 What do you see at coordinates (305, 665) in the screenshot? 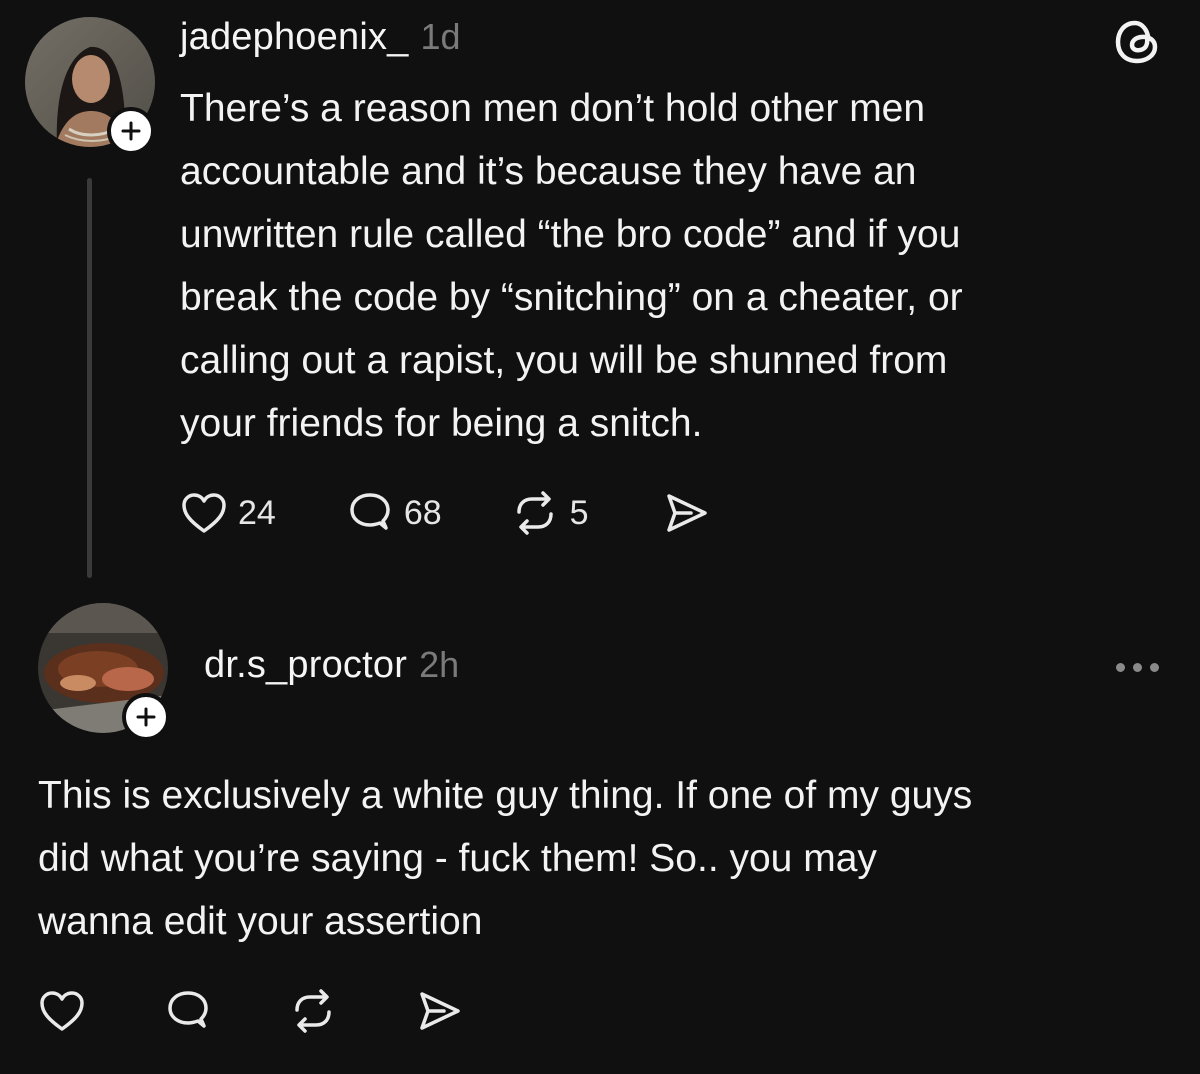
I see `reply-username: dr.s_proctor` at bounding box center [305, 665].